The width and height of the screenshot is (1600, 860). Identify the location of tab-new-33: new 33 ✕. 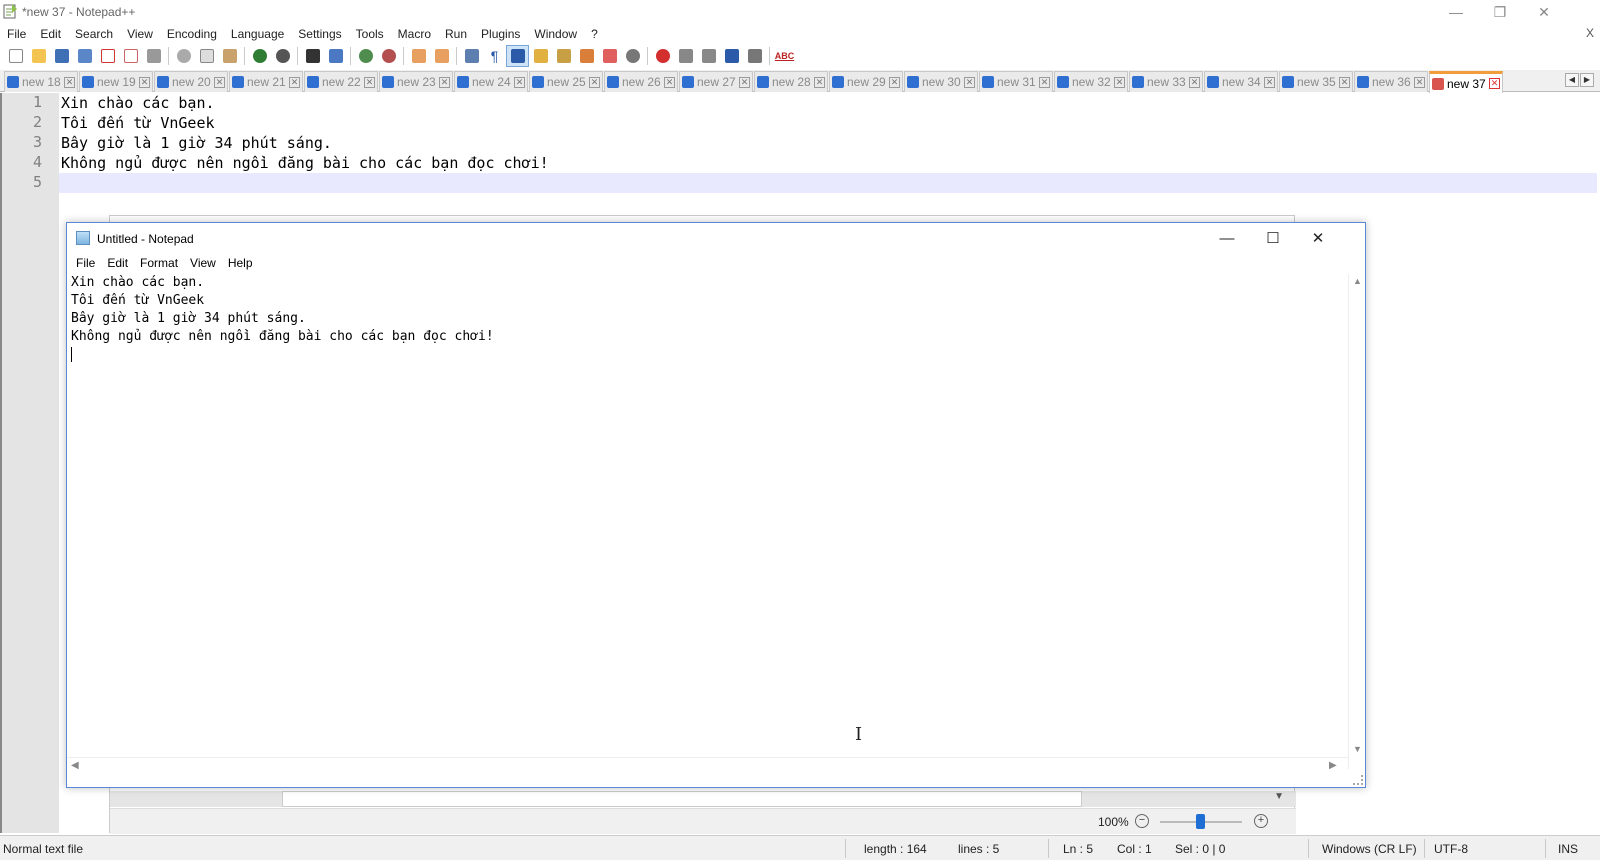
(1166, 81).